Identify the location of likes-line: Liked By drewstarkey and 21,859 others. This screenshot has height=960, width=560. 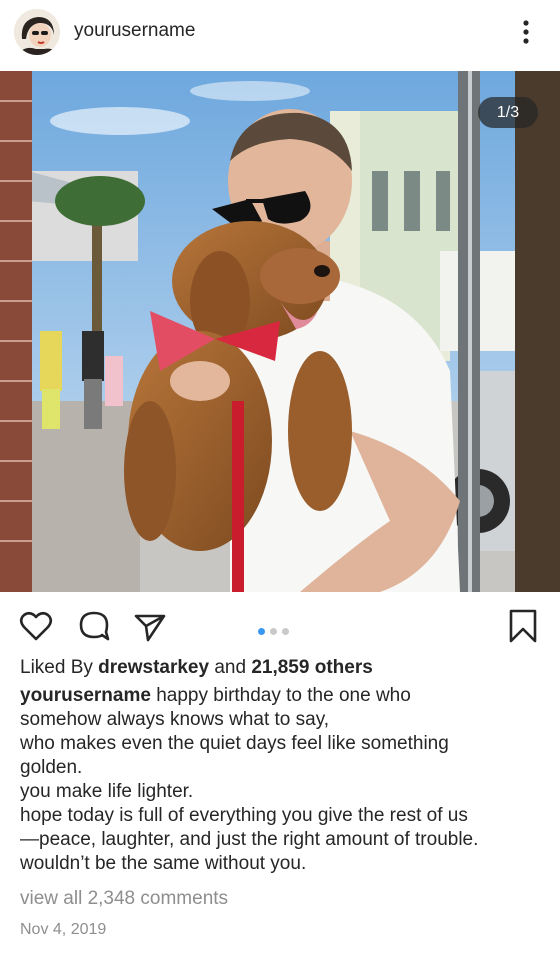
(282, 668).